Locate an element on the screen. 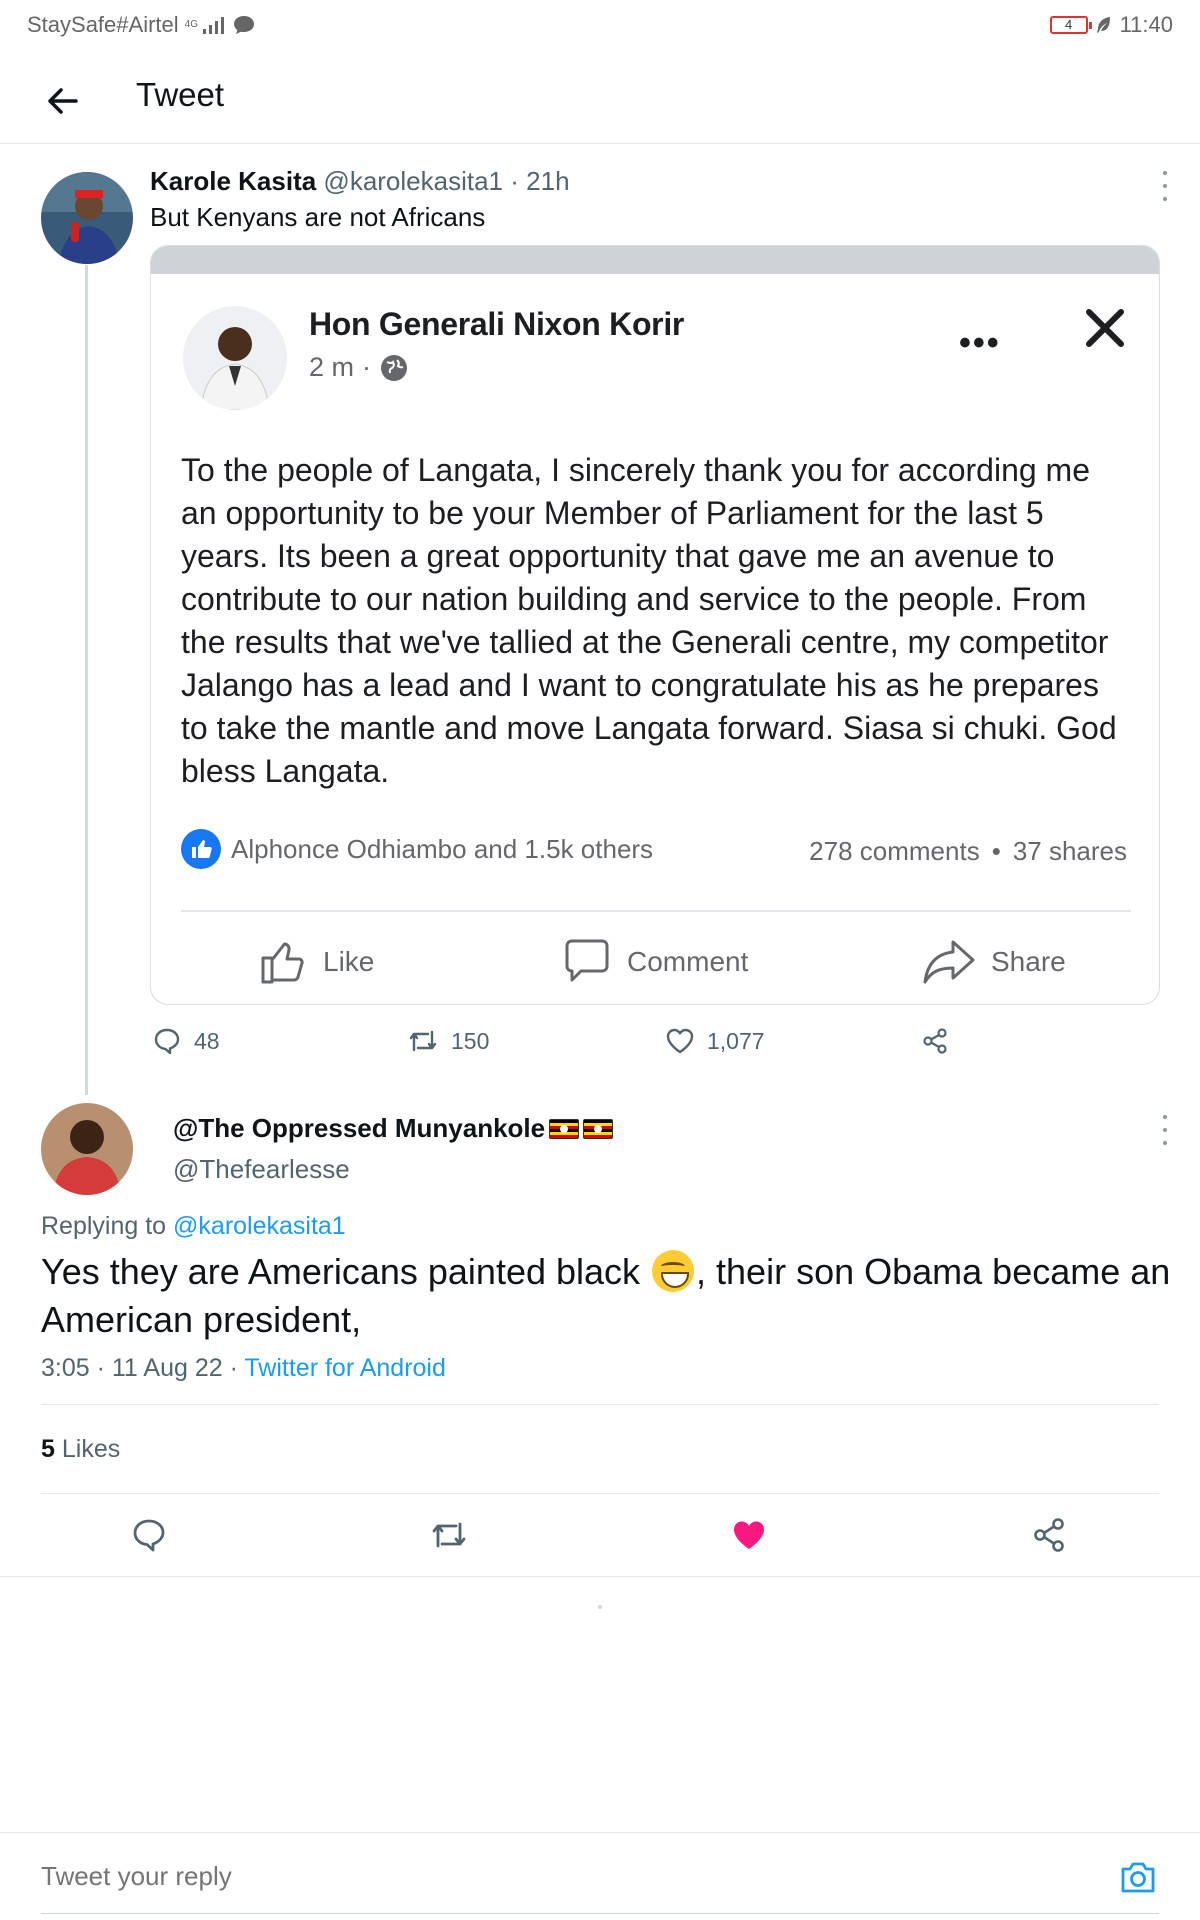 The height and width of the screenshot is (1920, 1200). back-arrow-icon is located at coordinates (63, 101).